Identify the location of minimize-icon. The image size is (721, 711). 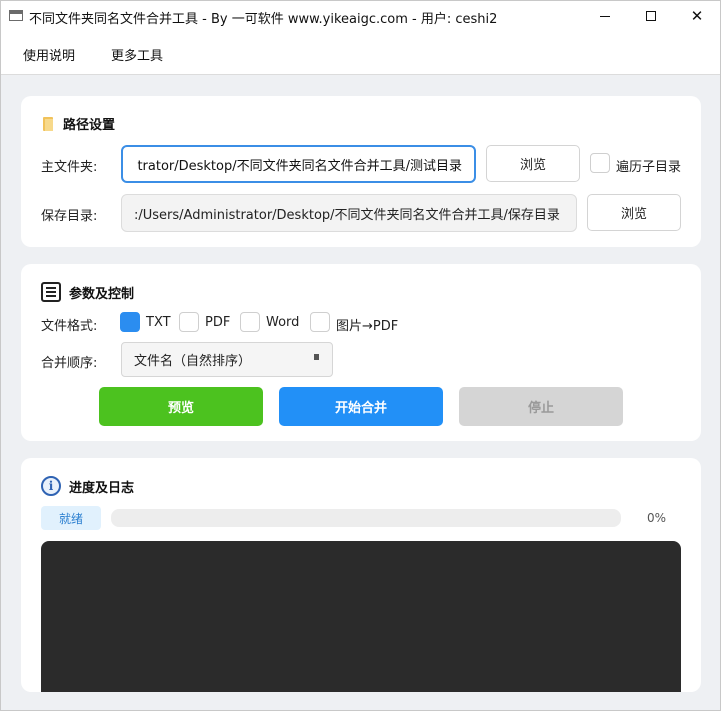
(605, 16).